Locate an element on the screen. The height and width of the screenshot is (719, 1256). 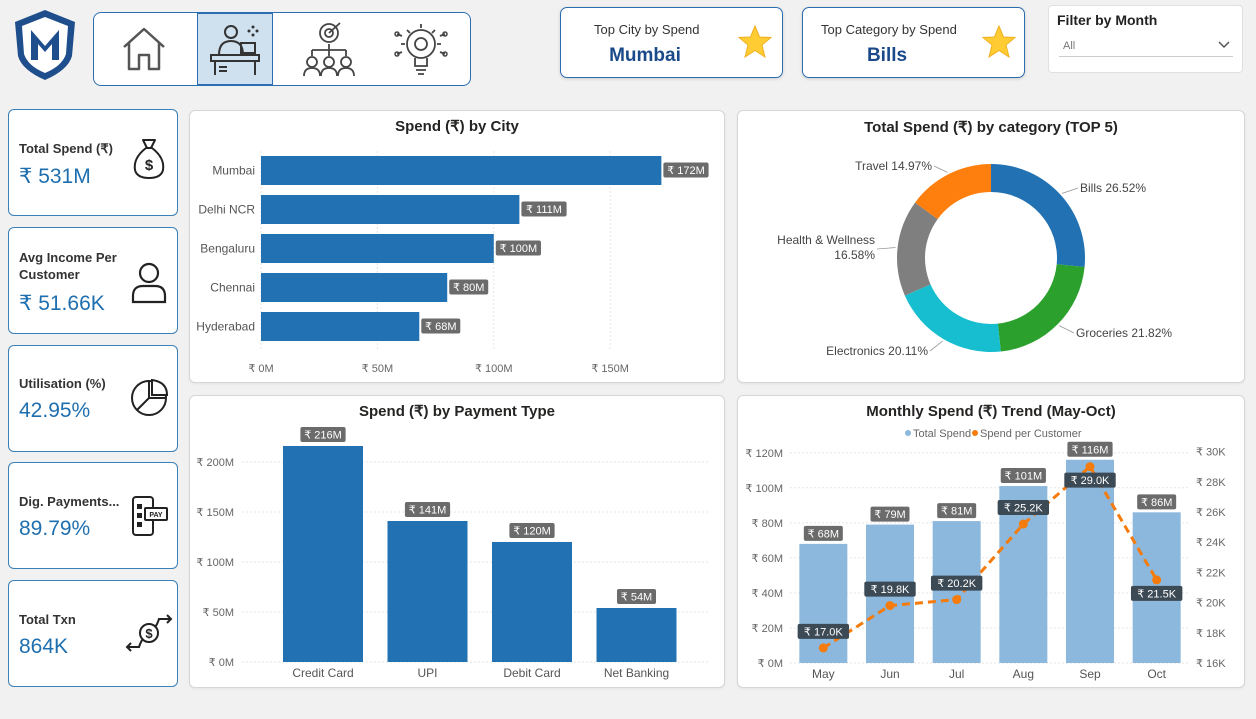
y-left-tick-label: ₹ 120M is located at coordinates (764, 454).